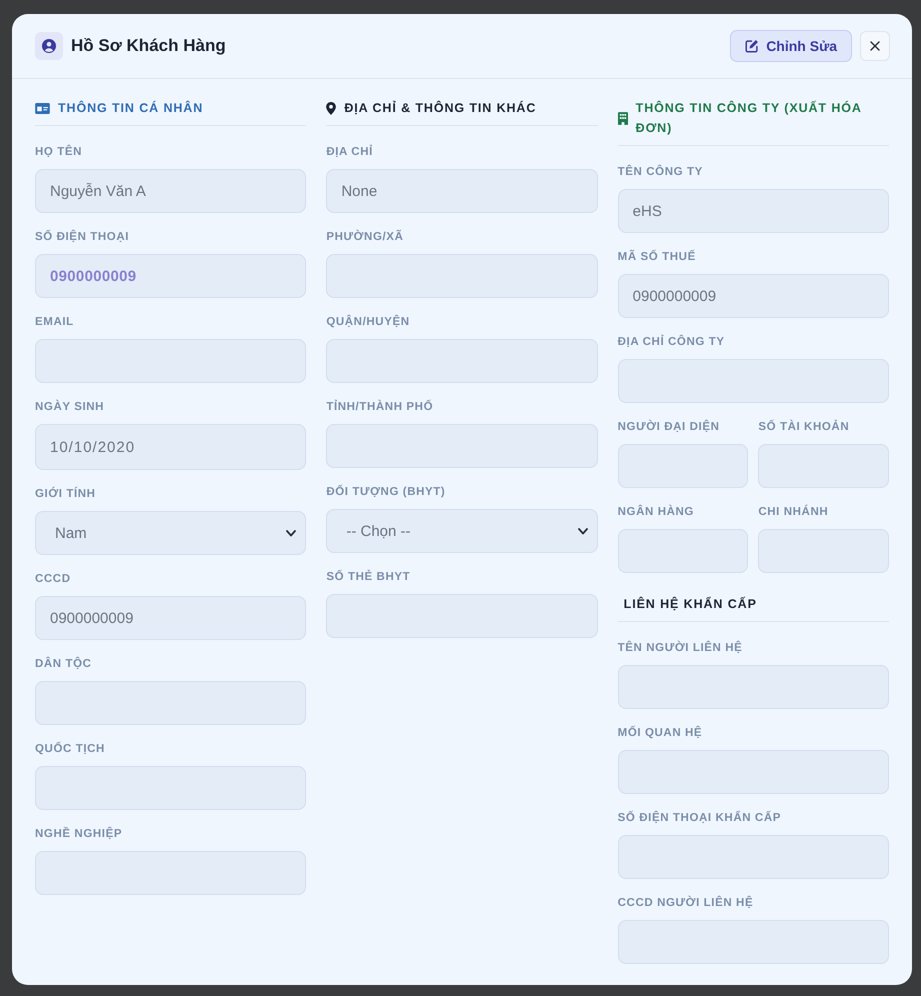  What do you see at coordinates (365, 237) in the screenshot?
I see `field-label: PHƯỜNG/XÃ` at bounding box center [365, 237].